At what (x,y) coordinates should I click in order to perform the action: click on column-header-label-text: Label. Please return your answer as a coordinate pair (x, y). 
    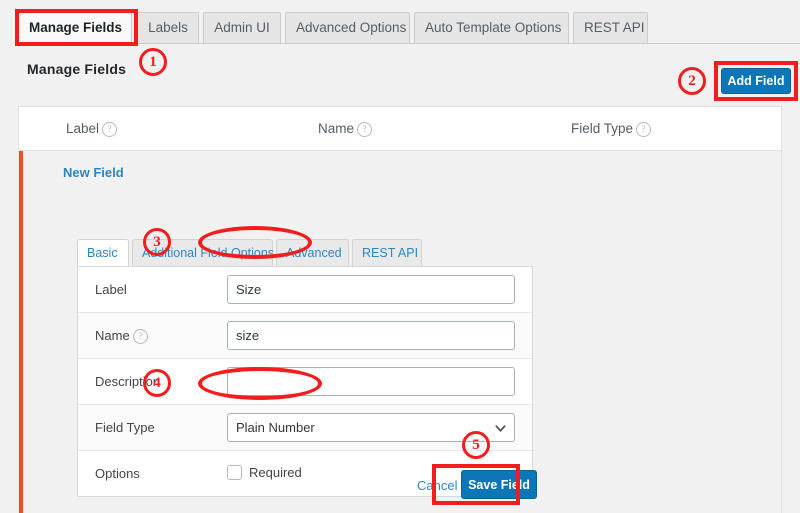
    Looking at the image, I should click on (83, 128).